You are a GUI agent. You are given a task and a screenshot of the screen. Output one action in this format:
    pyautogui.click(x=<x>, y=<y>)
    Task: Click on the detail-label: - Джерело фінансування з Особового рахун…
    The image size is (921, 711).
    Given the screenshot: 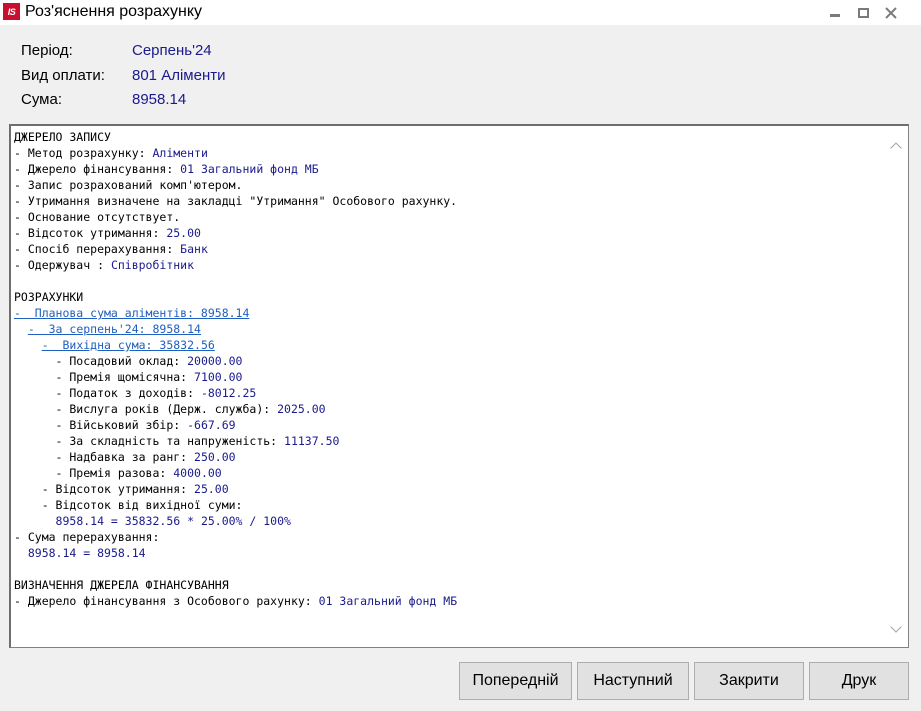 What is the action you would take?
    pyautogui.click(x=166, y=601)
    